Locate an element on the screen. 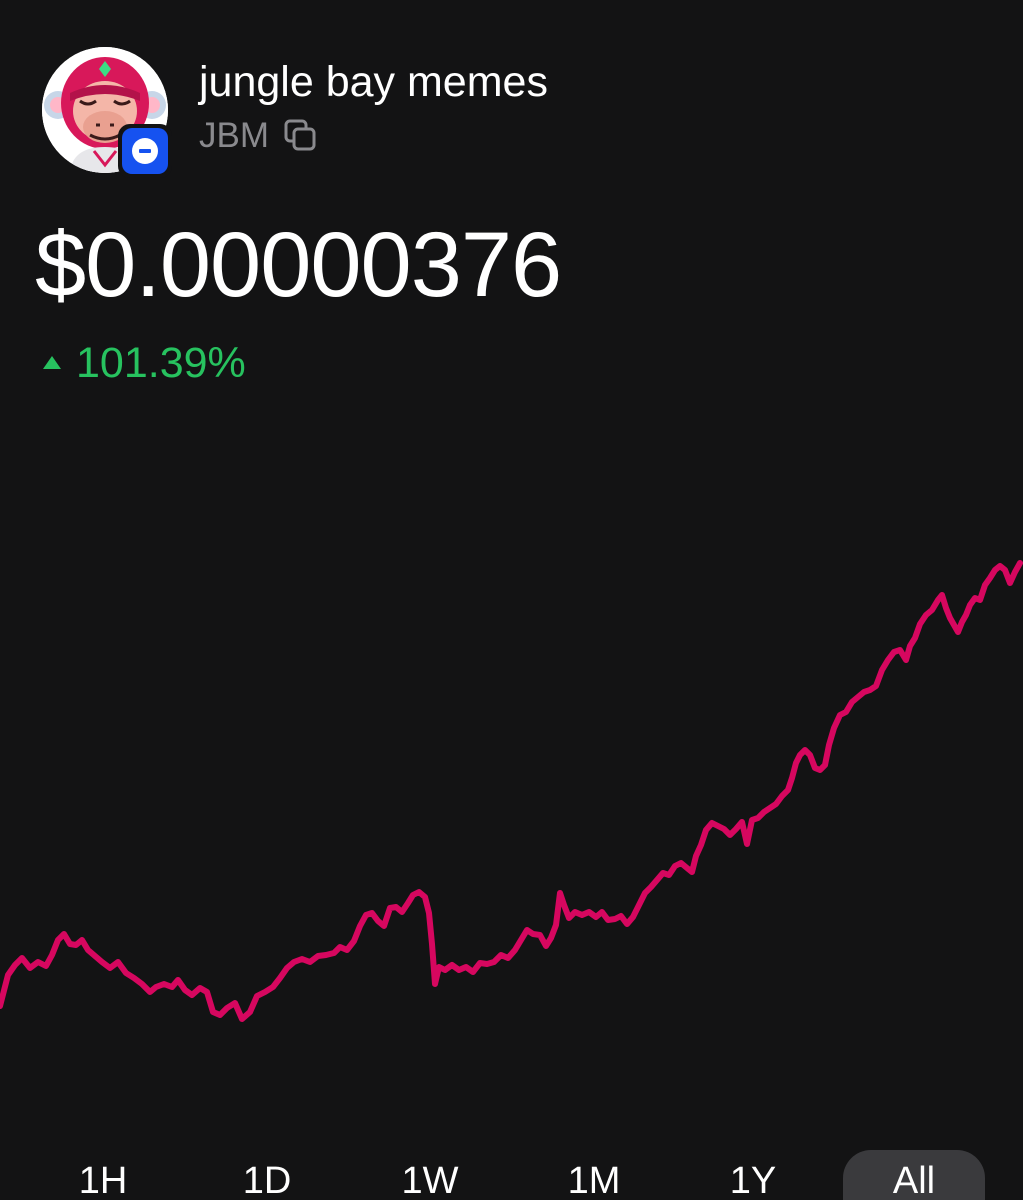  network-badge-circle is located at coordinates (145, 151).